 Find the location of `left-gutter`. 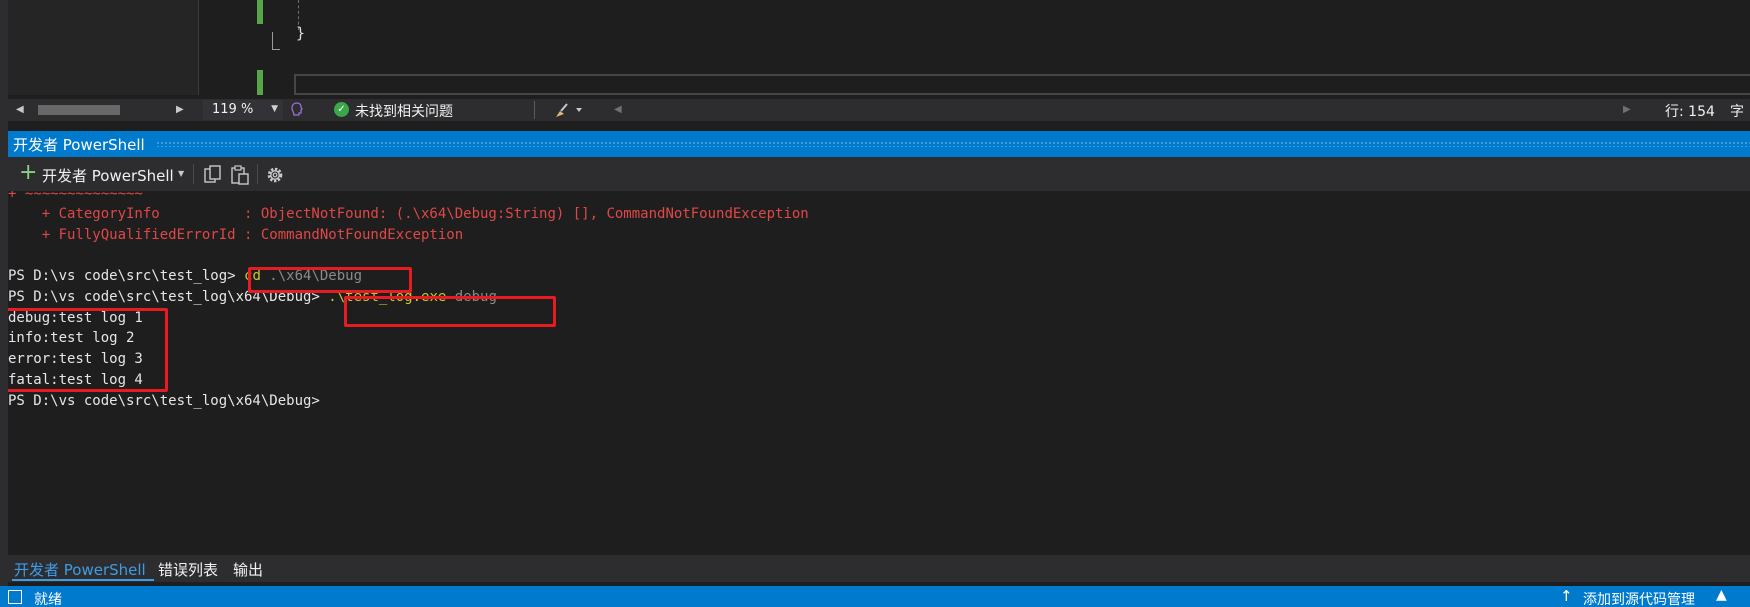

left-gutter is located at coordinates (4, 303).